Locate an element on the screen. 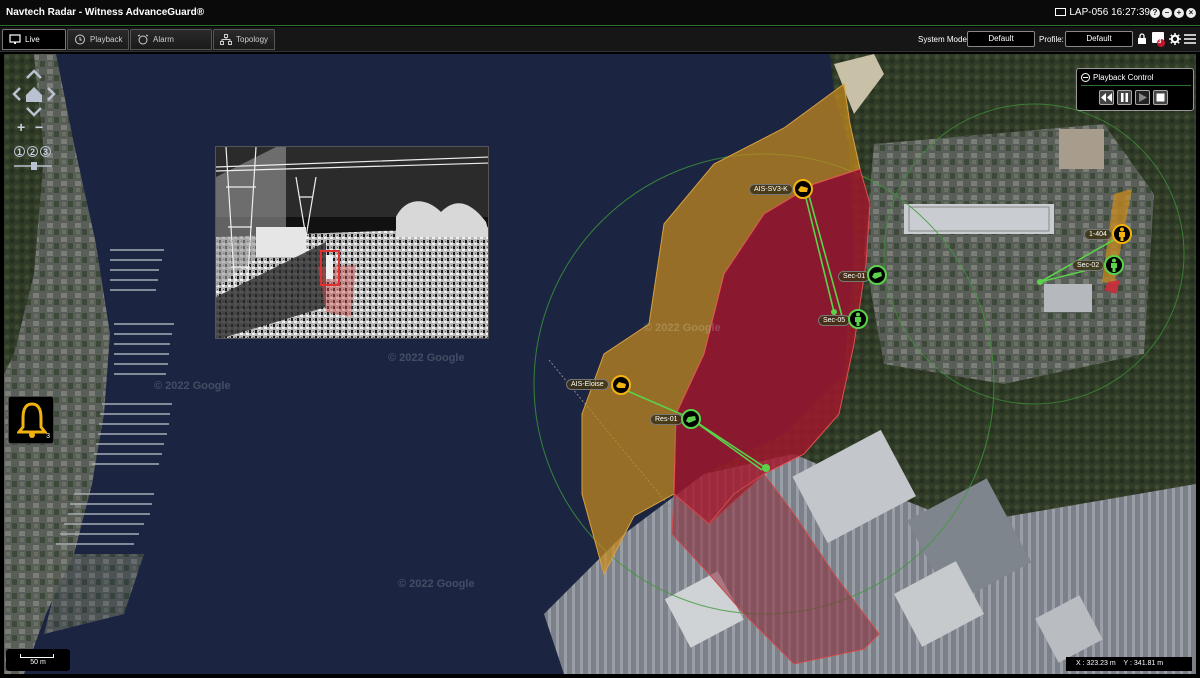 This screenshot has height=678, width=1200. playback-control: Playback Control is located at coordinates (1135, 89).